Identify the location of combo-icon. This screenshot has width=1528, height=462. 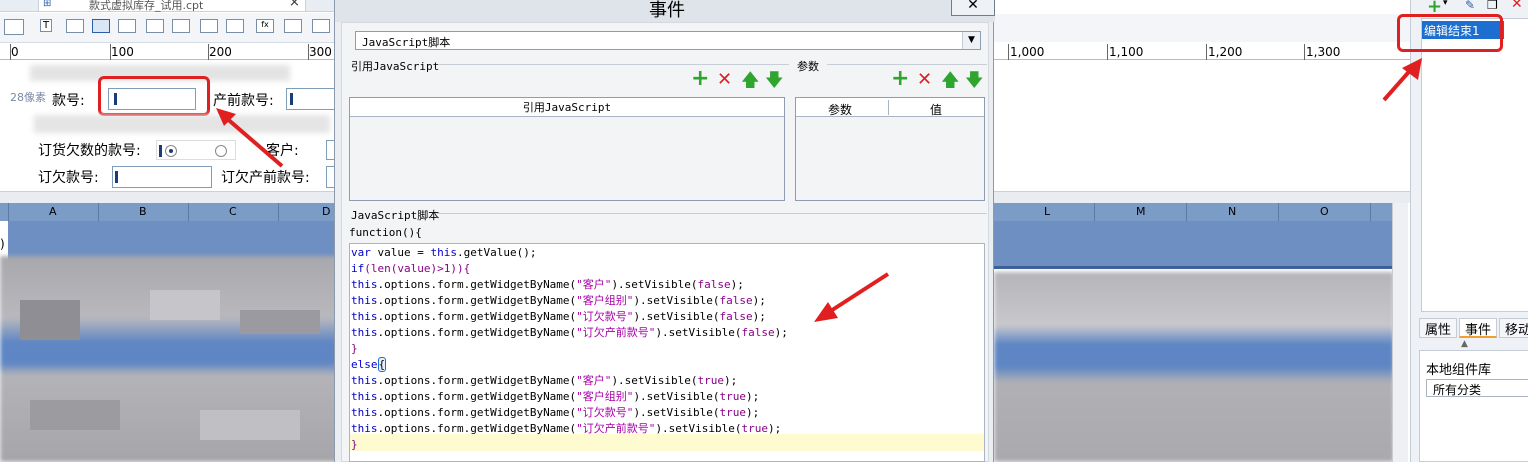
(127, 26).